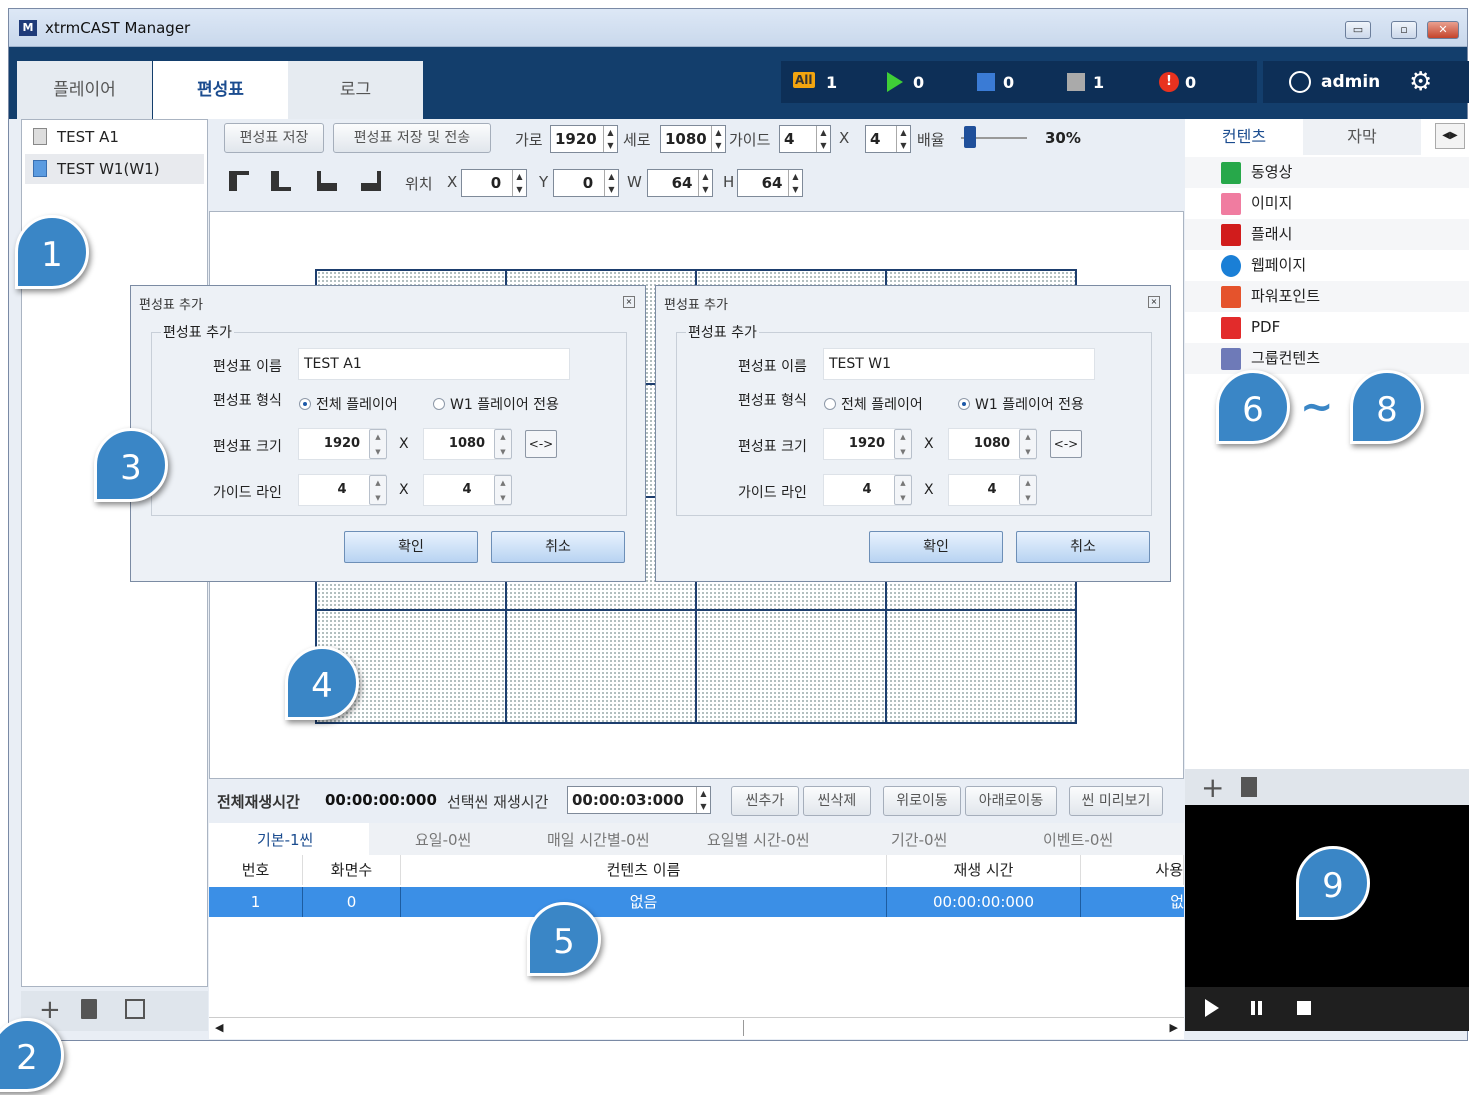 This screenshot has width=1470, height=1095. What do you see at coordinates (1420, 82) in the screenshot?
I see `settings-gear-icon: ⚙` at bounding box center [1420, 82].